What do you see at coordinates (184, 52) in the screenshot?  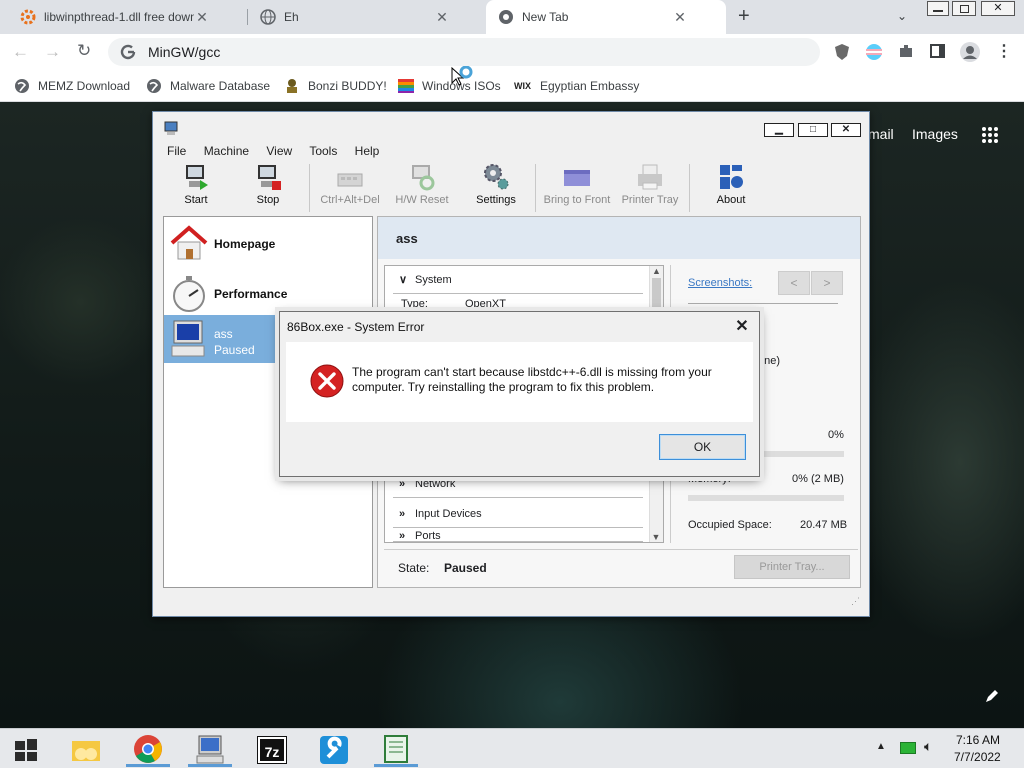 I see `address-text: MinGW/gcc` at bounding box center [184, 52].